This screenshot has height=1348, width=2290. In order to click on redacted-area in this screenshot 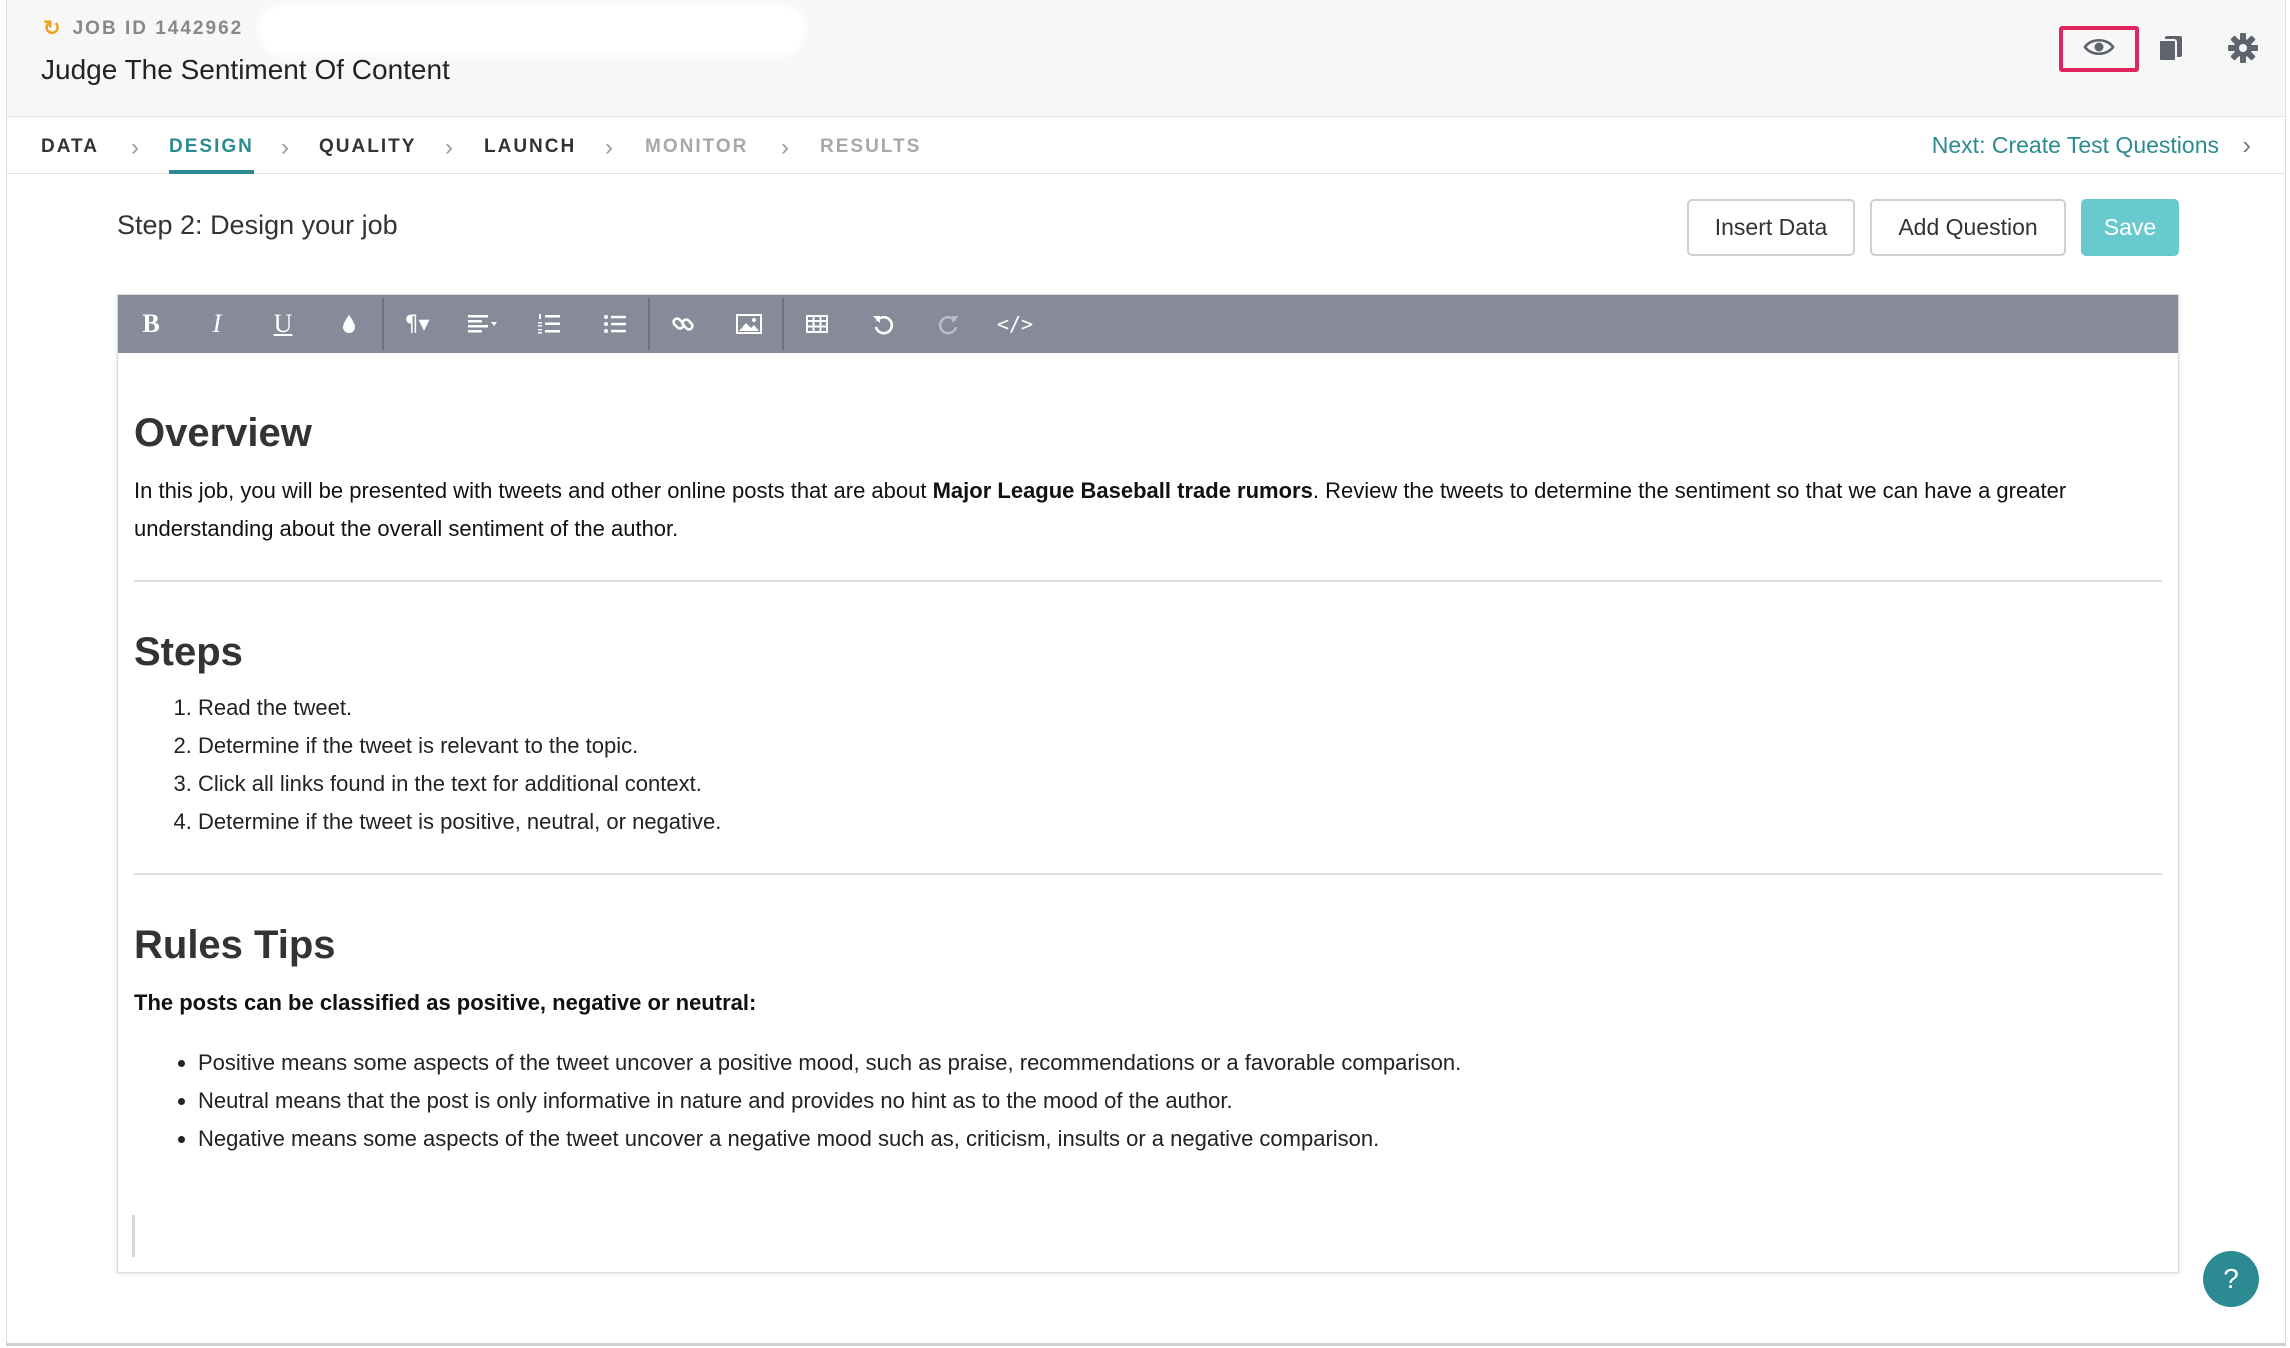, I will do `click(532, 30)`.